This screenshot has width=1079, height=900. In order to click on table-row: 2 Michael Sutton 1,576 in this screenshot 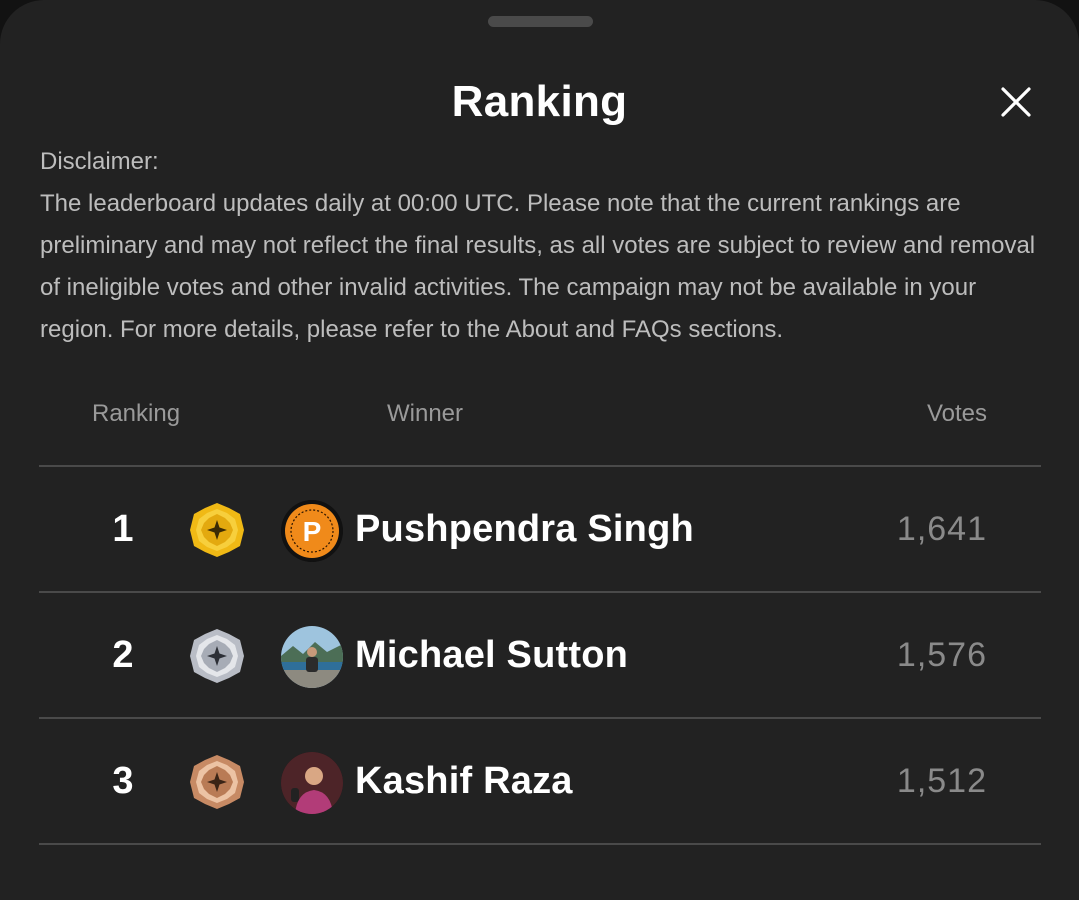, I will do `click(539, 655)`.